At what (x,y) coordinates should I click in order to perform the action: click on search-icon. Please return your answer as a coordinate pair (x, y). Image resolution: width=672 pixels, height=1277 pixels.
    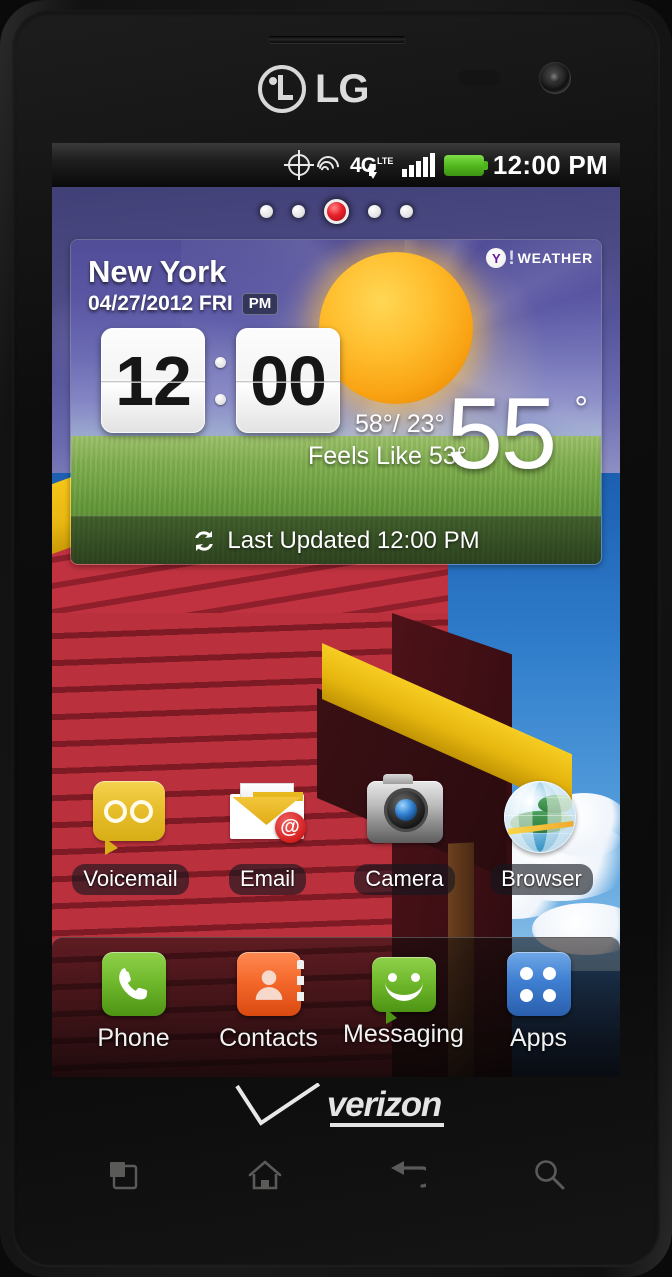
    Looking at the image, I should click on (549, 1175).